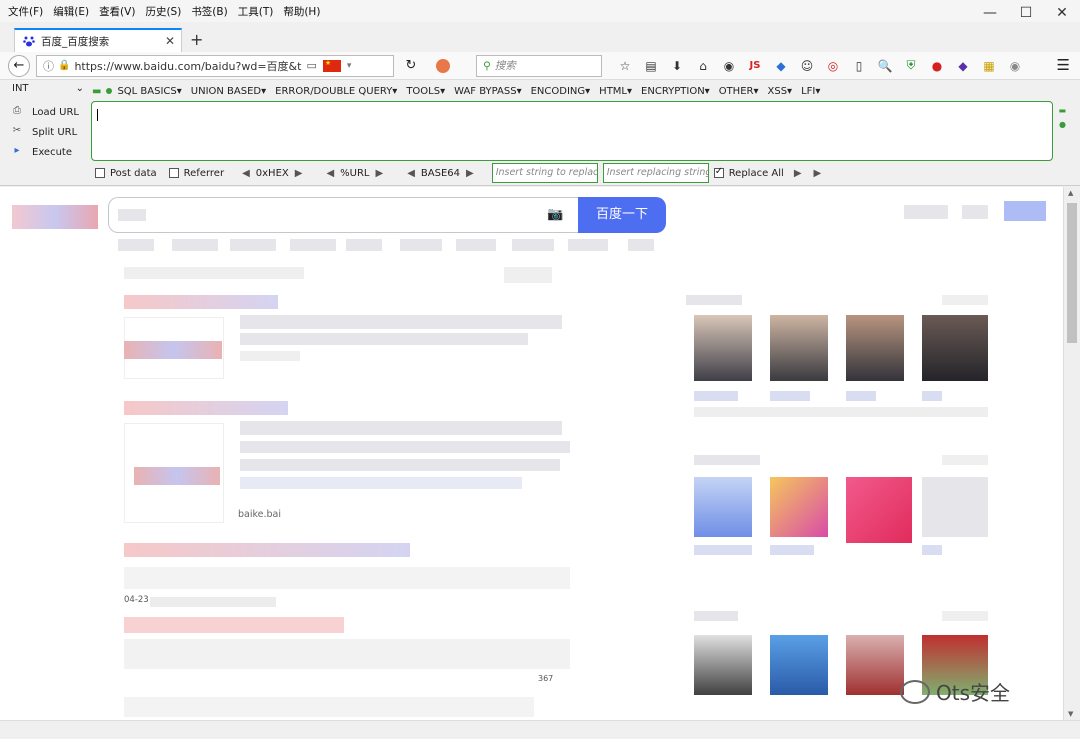  What do you see at coordinates (655, 173) in the screenshot?
I see `replacing-string-input: Insert replacing string` at bounding box center [655, 173].